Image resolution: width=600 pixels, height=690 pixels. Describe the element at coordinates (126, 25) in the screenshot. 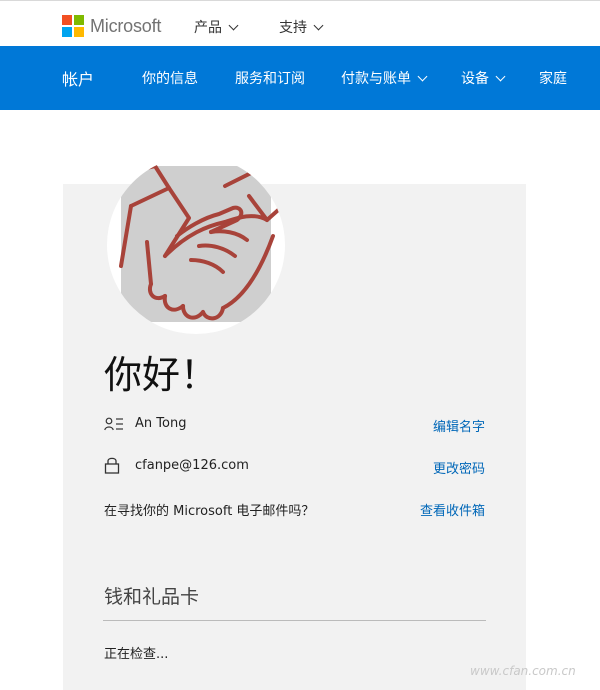

I see `brand-name: Microsoft` at that location.